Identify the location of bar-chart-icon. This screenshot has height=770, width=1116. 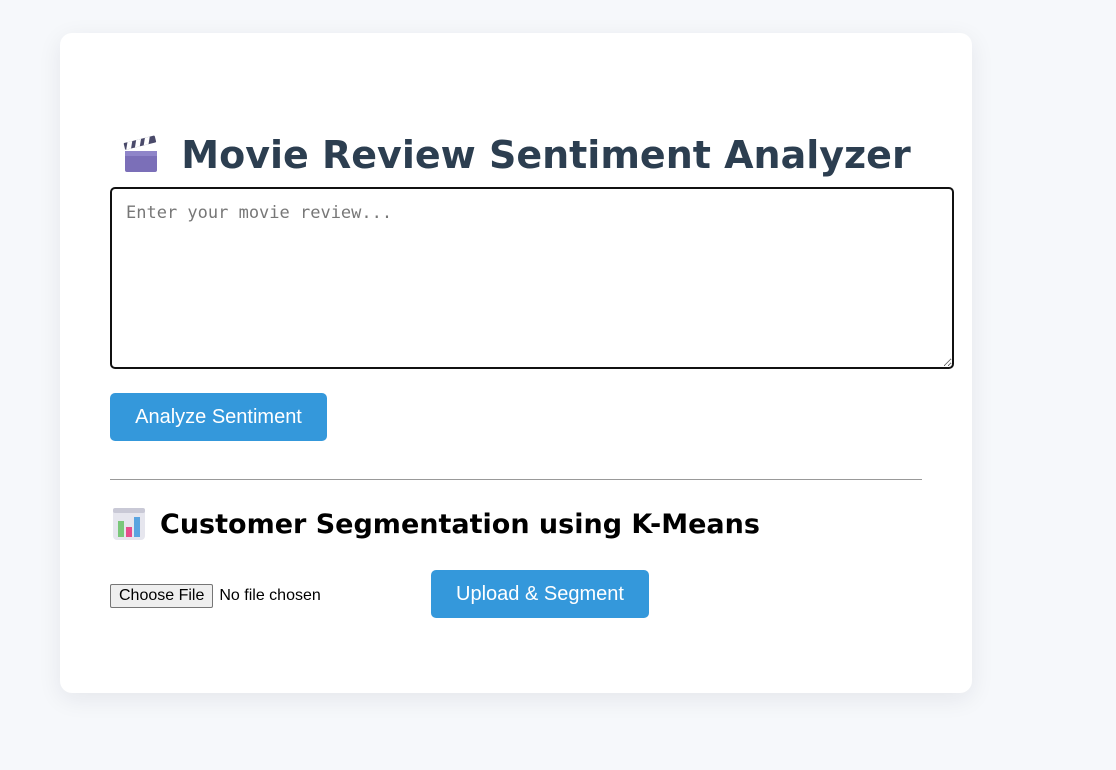
(129, 524).